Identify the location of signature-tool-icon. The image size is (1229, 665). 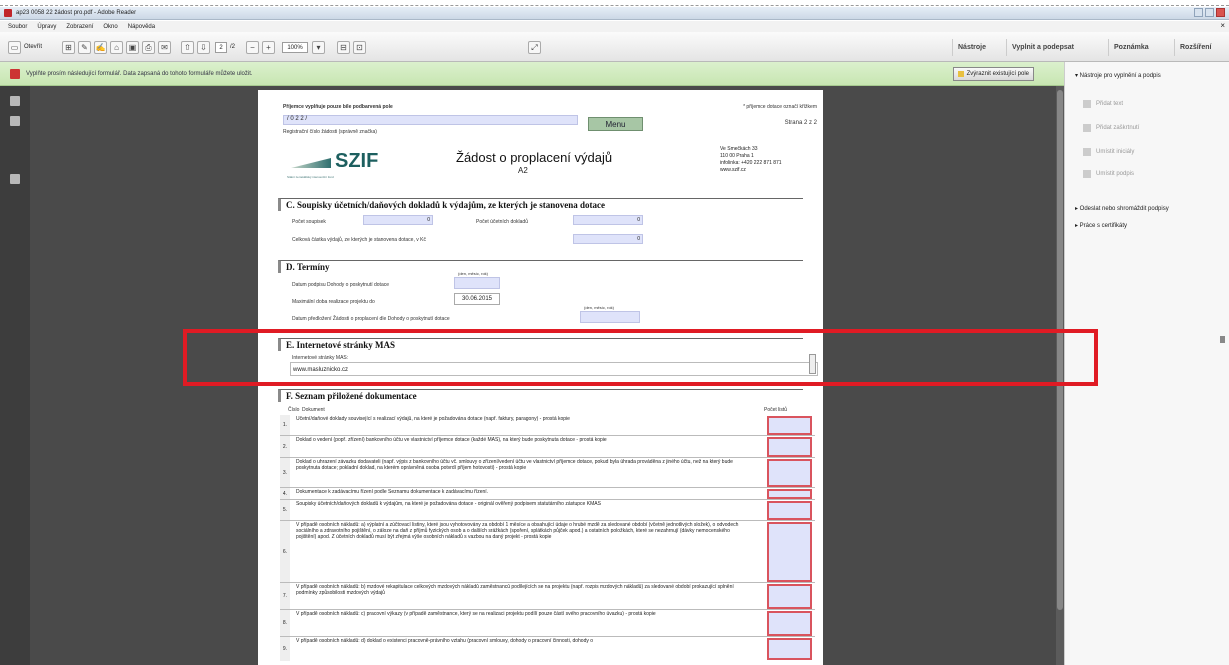
(1087, 174).